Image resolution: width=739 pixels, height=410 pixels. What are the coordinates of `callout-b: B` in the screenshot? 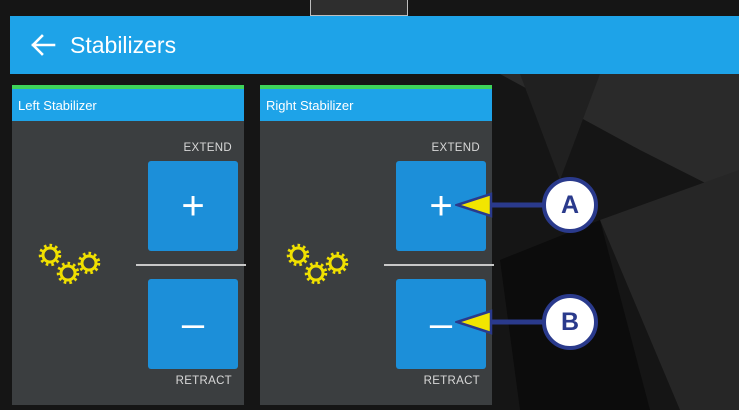 It's located at (570, 322).